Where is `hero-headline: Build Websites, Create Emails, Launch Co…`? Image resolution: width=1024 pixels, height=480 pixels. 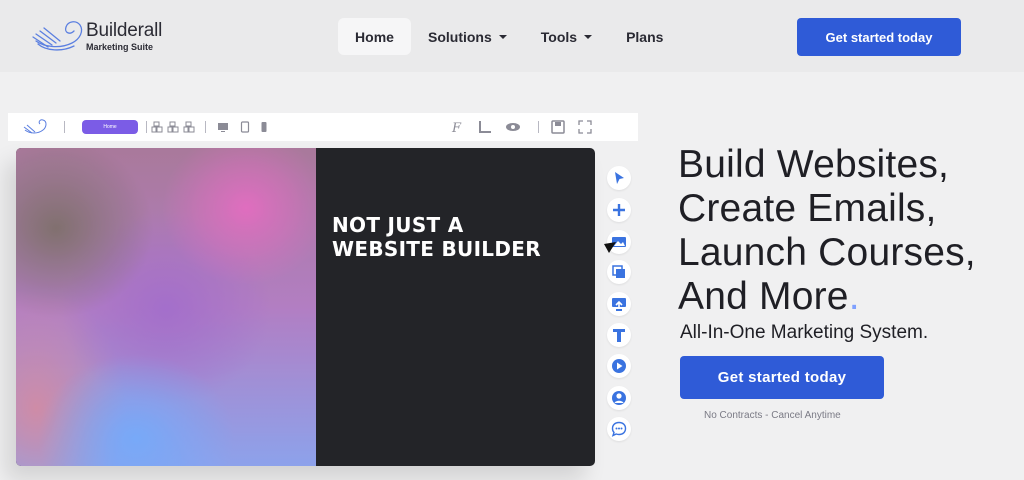 hero-headline: Build Websites, Create Emails, Launch Co… is located at coordinates (843, 231).